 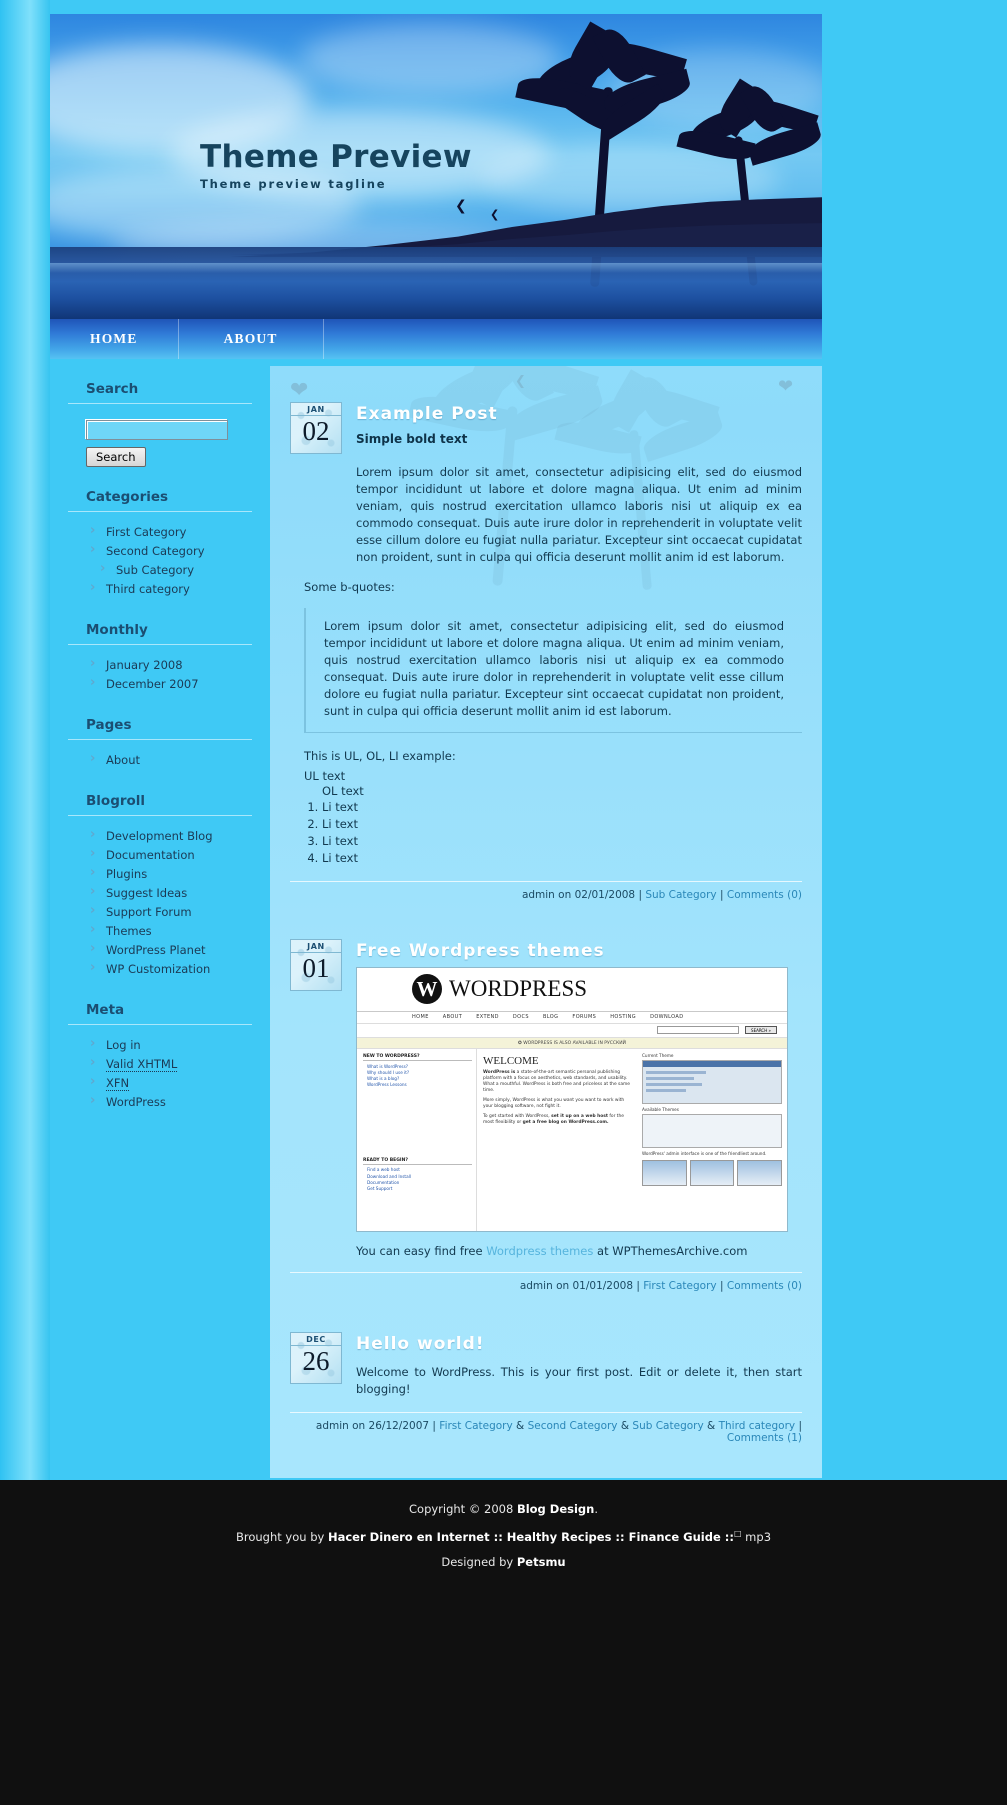 What do you see at coordinates (168, 875) in the screenshot?
I see `list-item: Plugins` at bounding box center [168, 875].